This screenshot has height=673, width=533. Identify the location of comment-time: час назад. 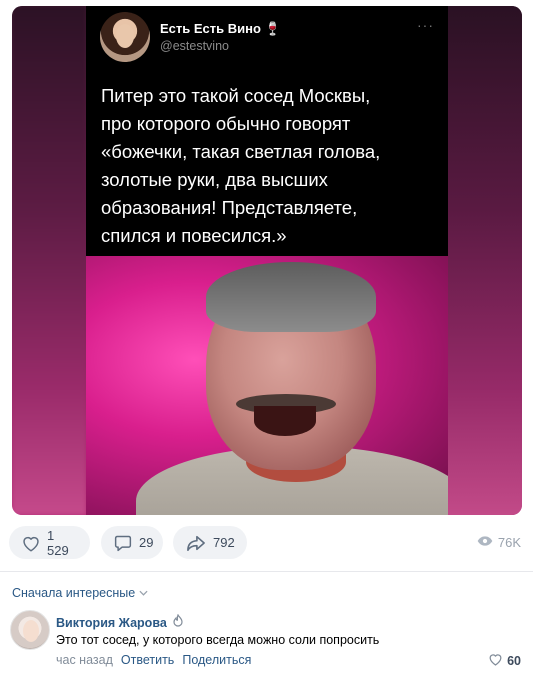
(84, 660).